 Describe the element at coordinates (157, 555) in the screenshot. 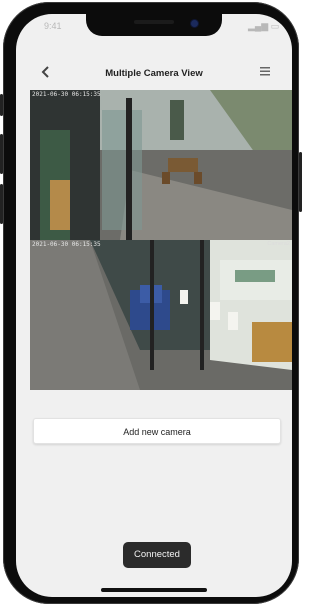

I see `connected-toast: Connected` at that location.